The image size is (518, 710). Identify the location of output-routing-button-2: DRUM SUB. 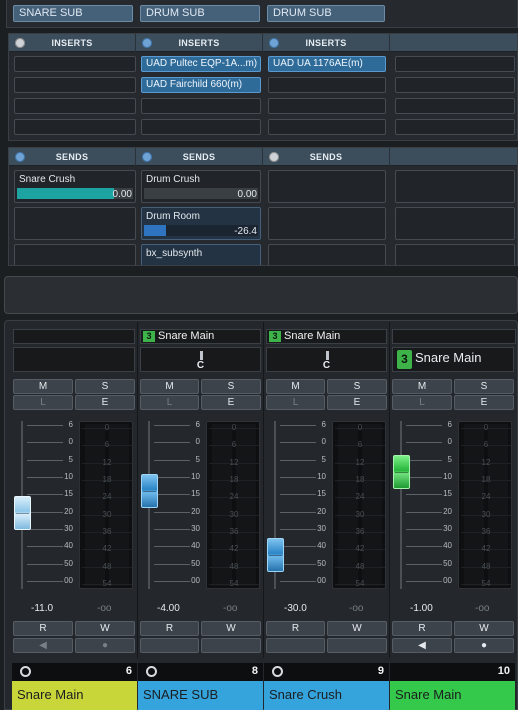
(200, 13).